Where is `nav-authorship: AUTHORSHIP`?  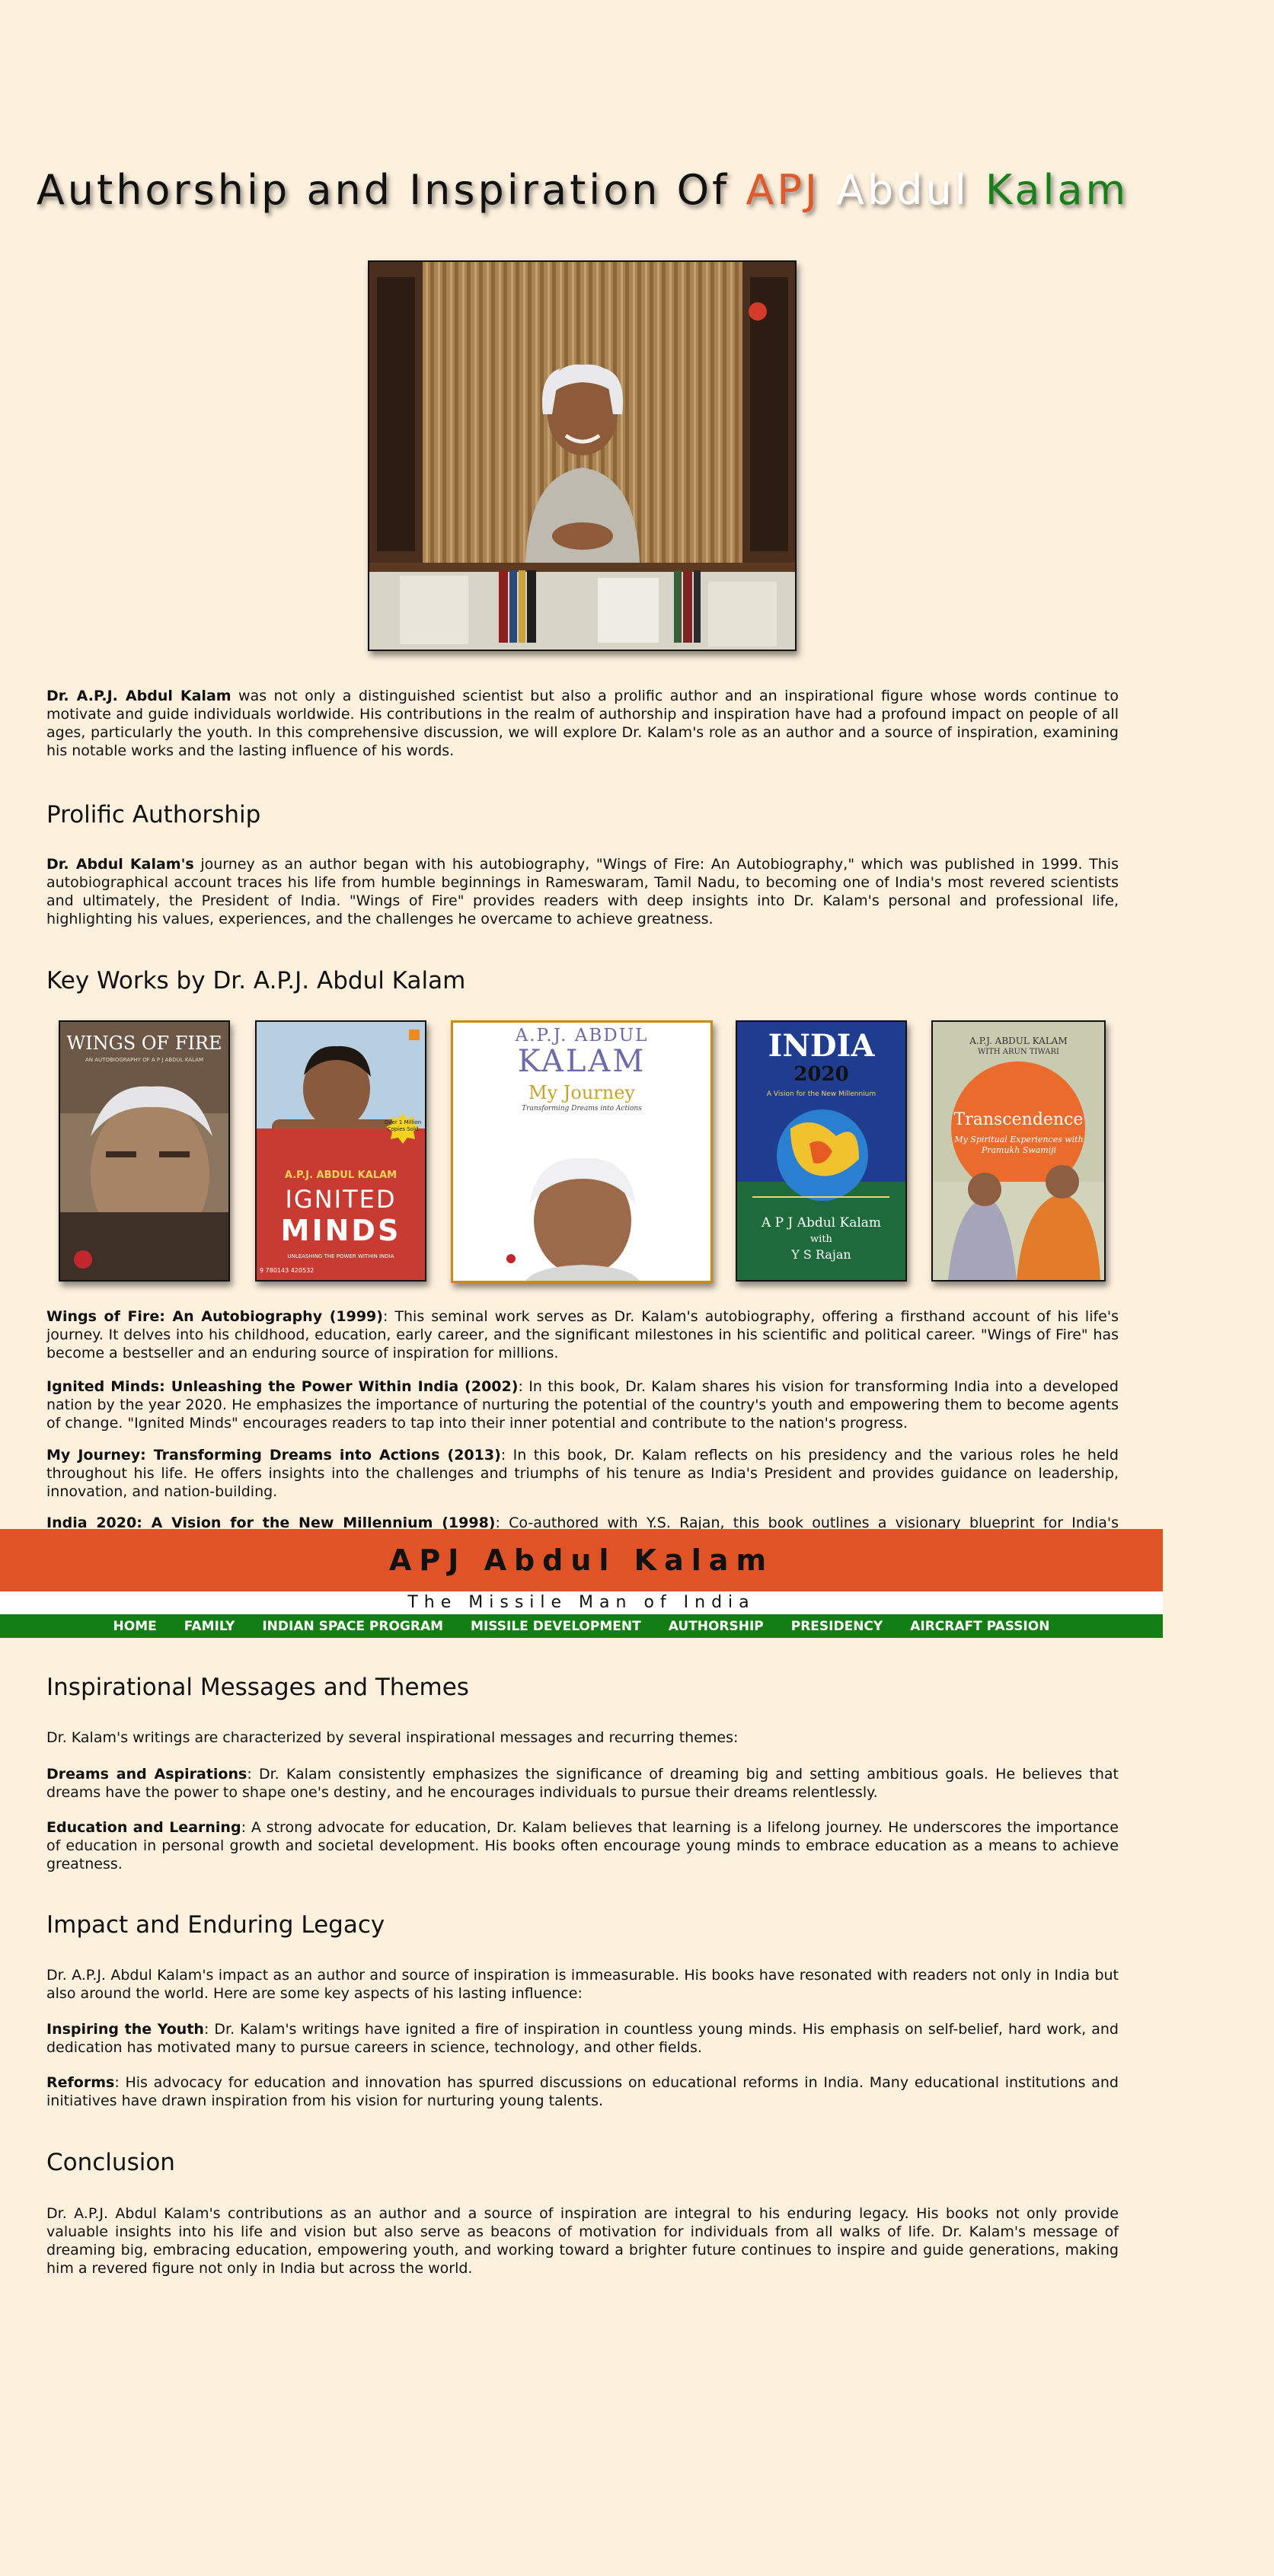
nav-authorship: AUTHORSHIP is located at coordinates (716, 1626).